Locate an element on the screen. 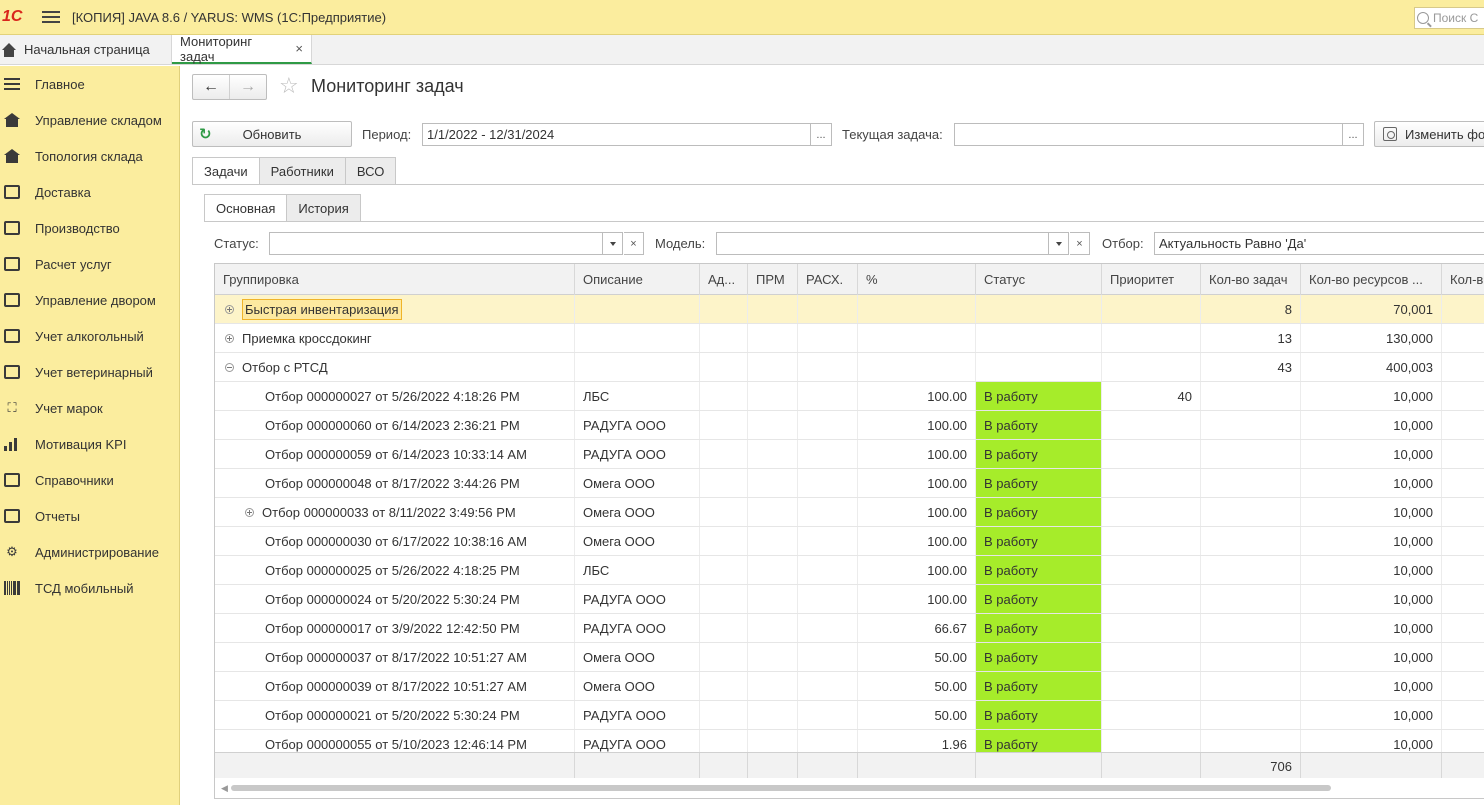  forward-arrow-icon: → is located at coordinates (247, 87).